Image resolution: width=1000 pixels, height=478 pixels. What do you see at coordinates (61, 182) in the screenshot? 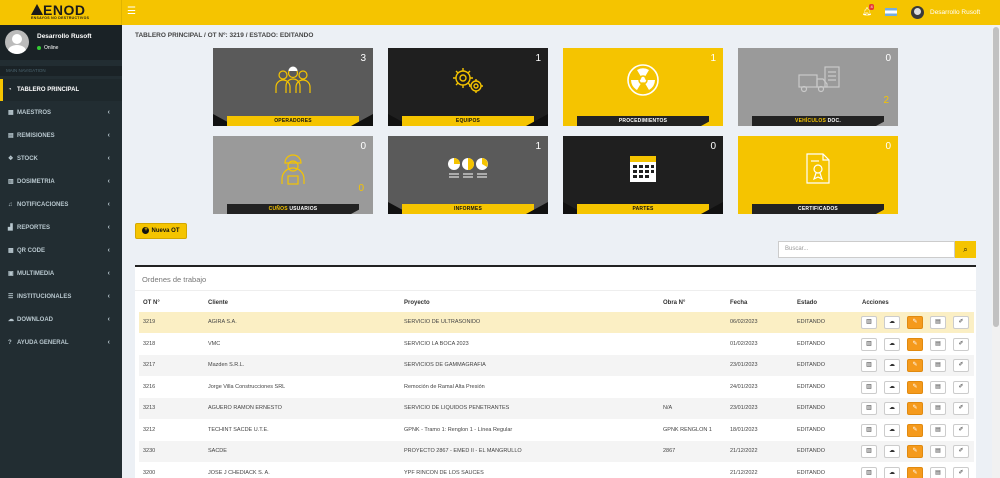
I see `sidebar-item-dosimetria: ▥ DOSIMETRIA ‹` at bounding box center [61, 182].